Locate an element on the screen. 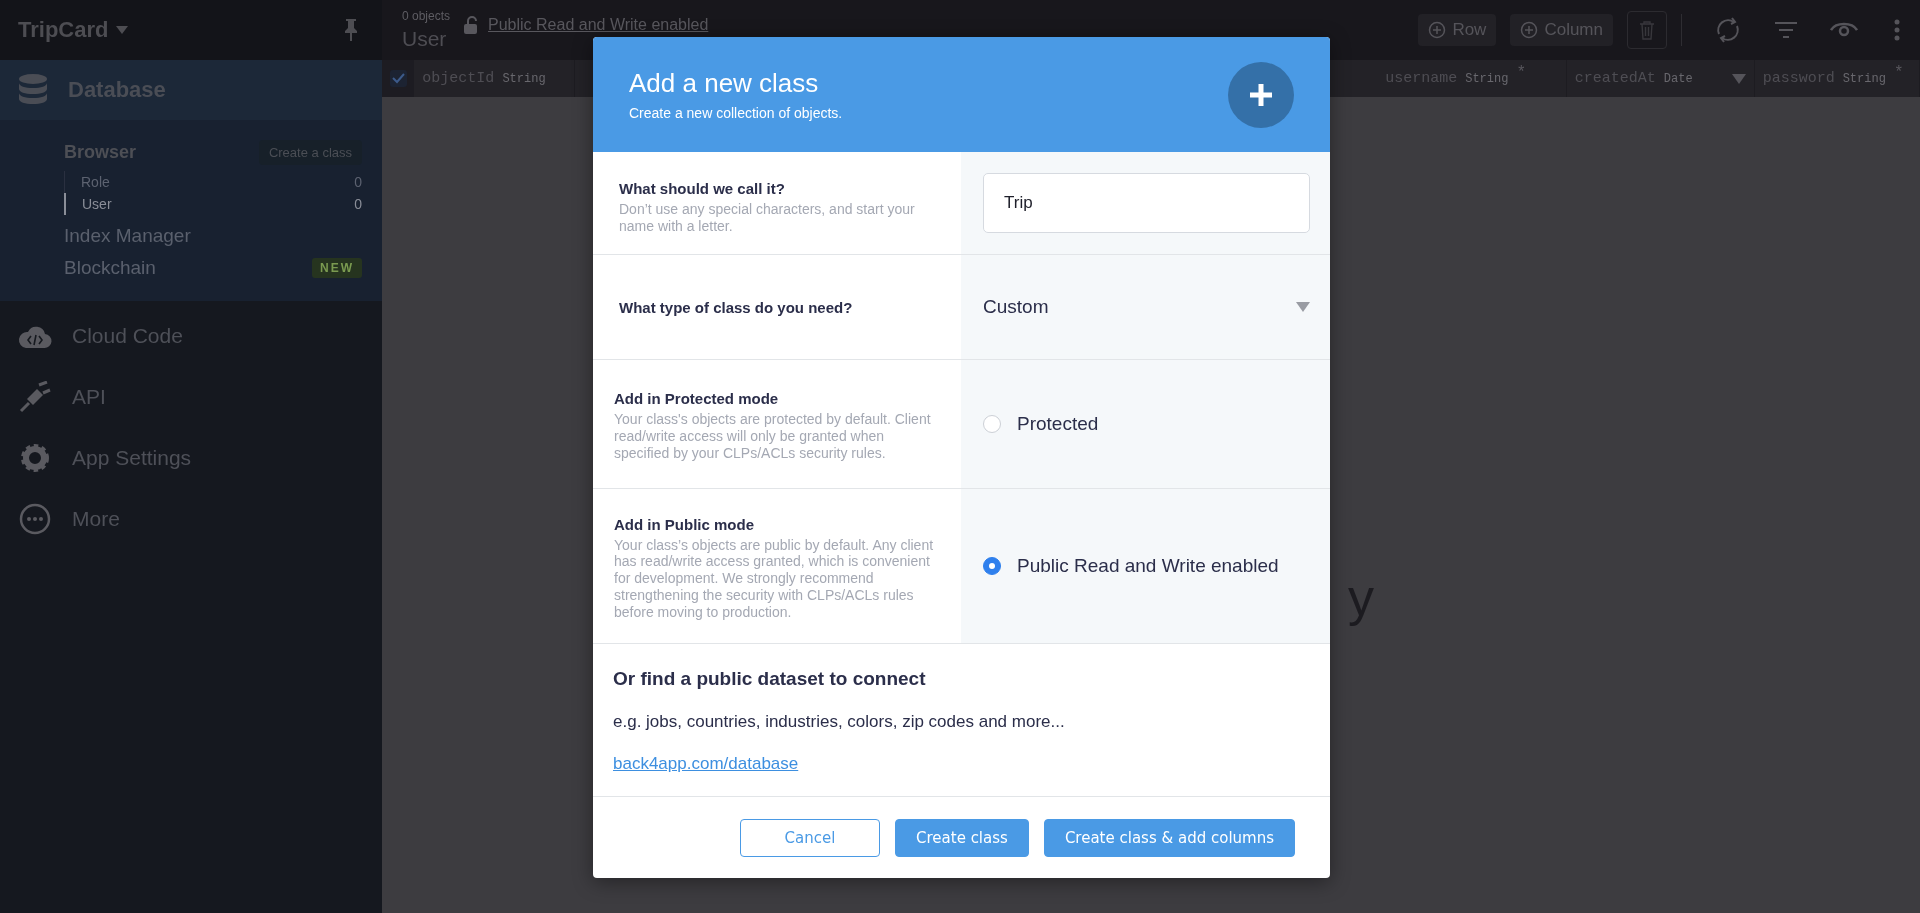  gear-icon is located at coordinates (35, 457).